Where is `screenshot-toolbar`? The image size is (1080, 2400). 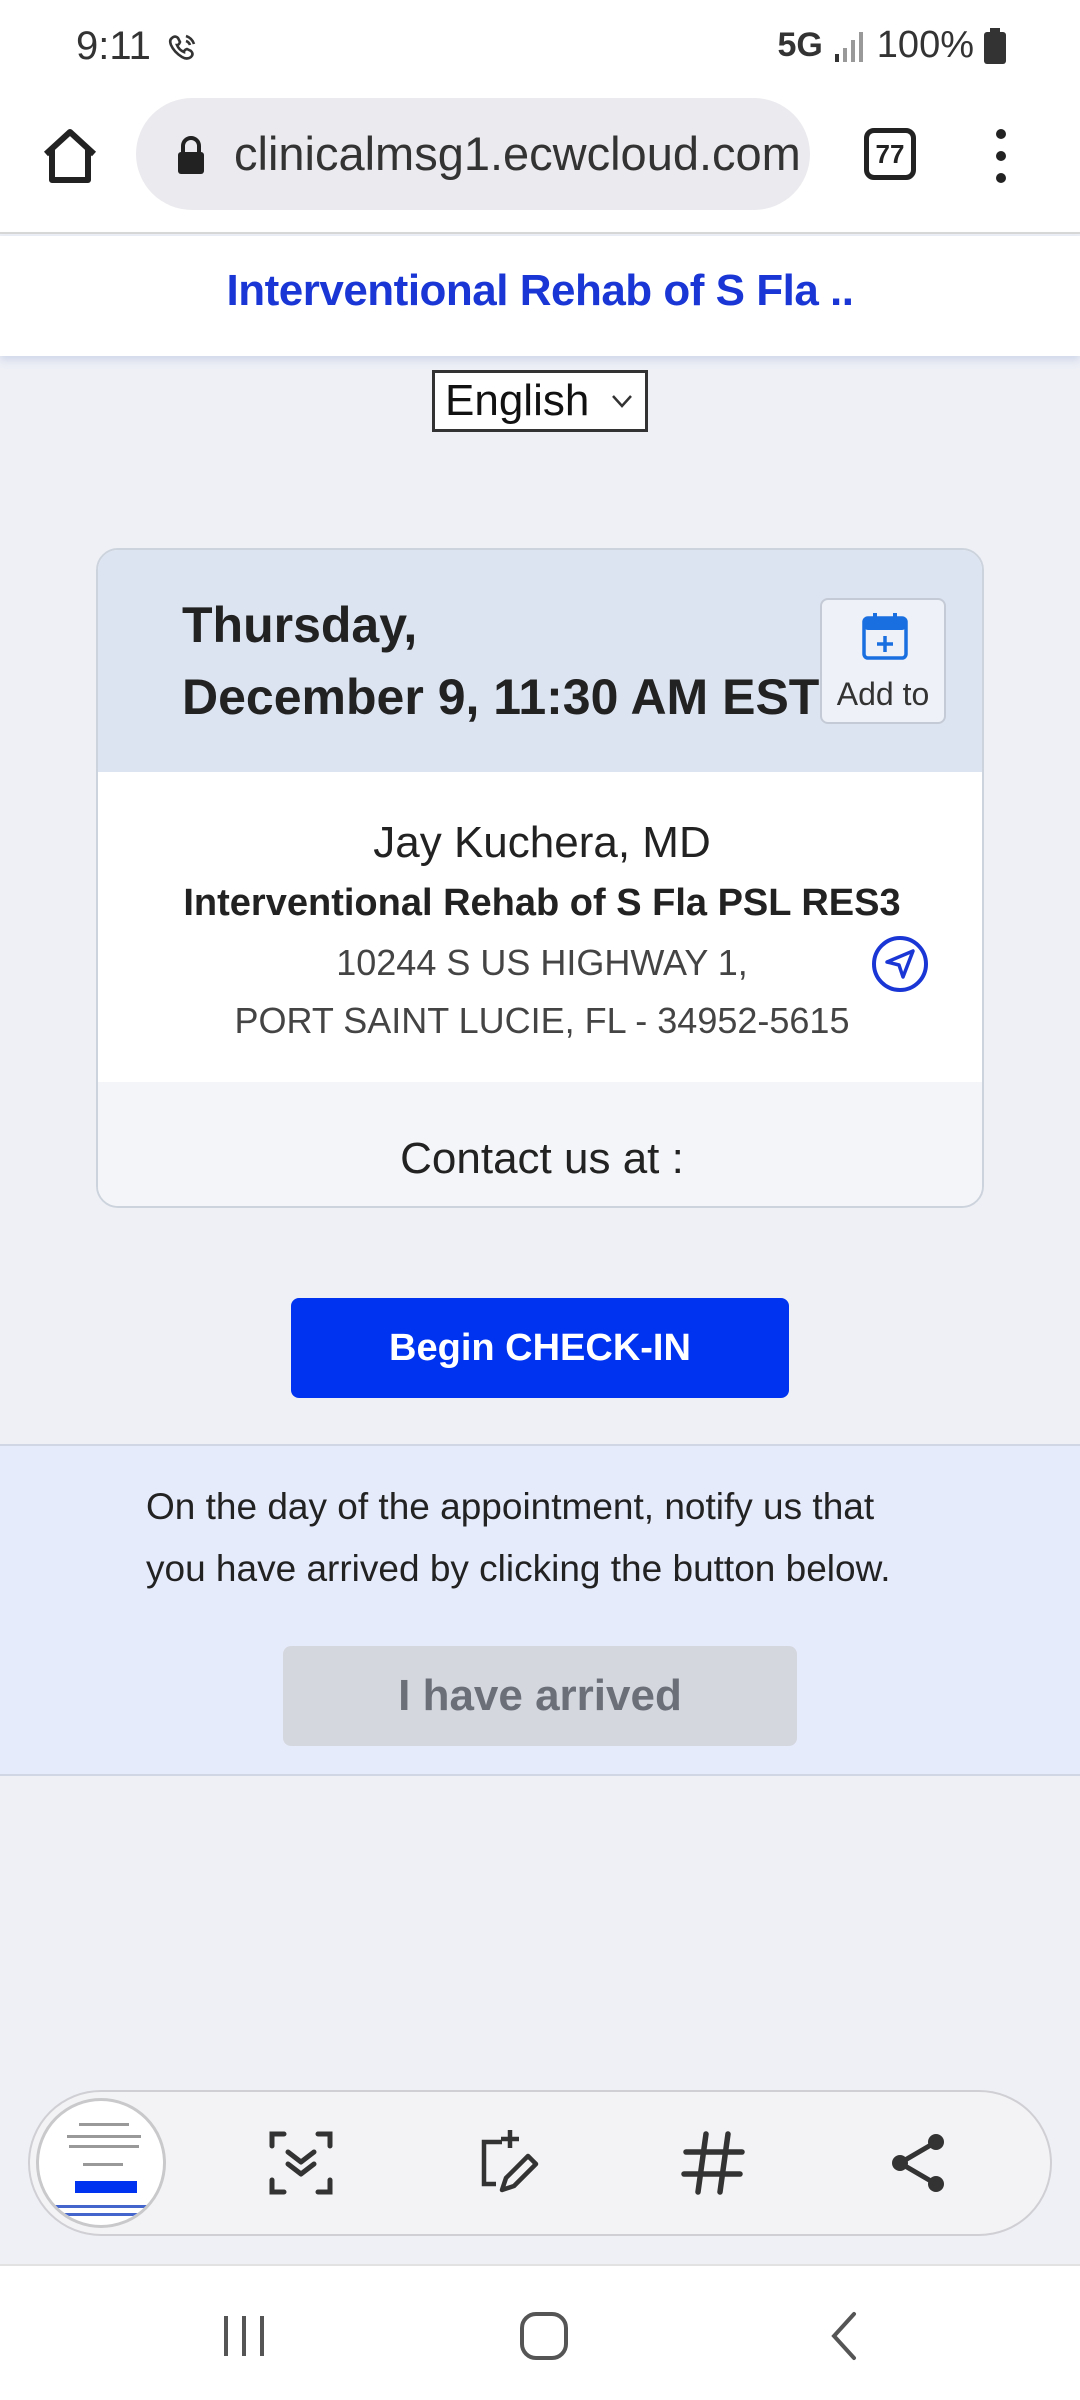
screenshot-toolbar is located at coordinates (540, 2163).